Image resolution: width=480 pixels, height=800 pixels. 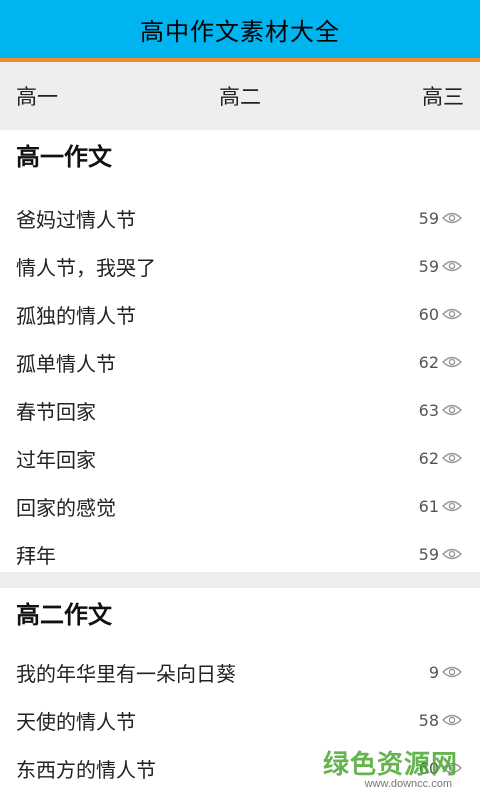 What do you see at coordinates (428, 314) in the screenshot?
I see `view-count: 60` at bounding box center [428, 314].